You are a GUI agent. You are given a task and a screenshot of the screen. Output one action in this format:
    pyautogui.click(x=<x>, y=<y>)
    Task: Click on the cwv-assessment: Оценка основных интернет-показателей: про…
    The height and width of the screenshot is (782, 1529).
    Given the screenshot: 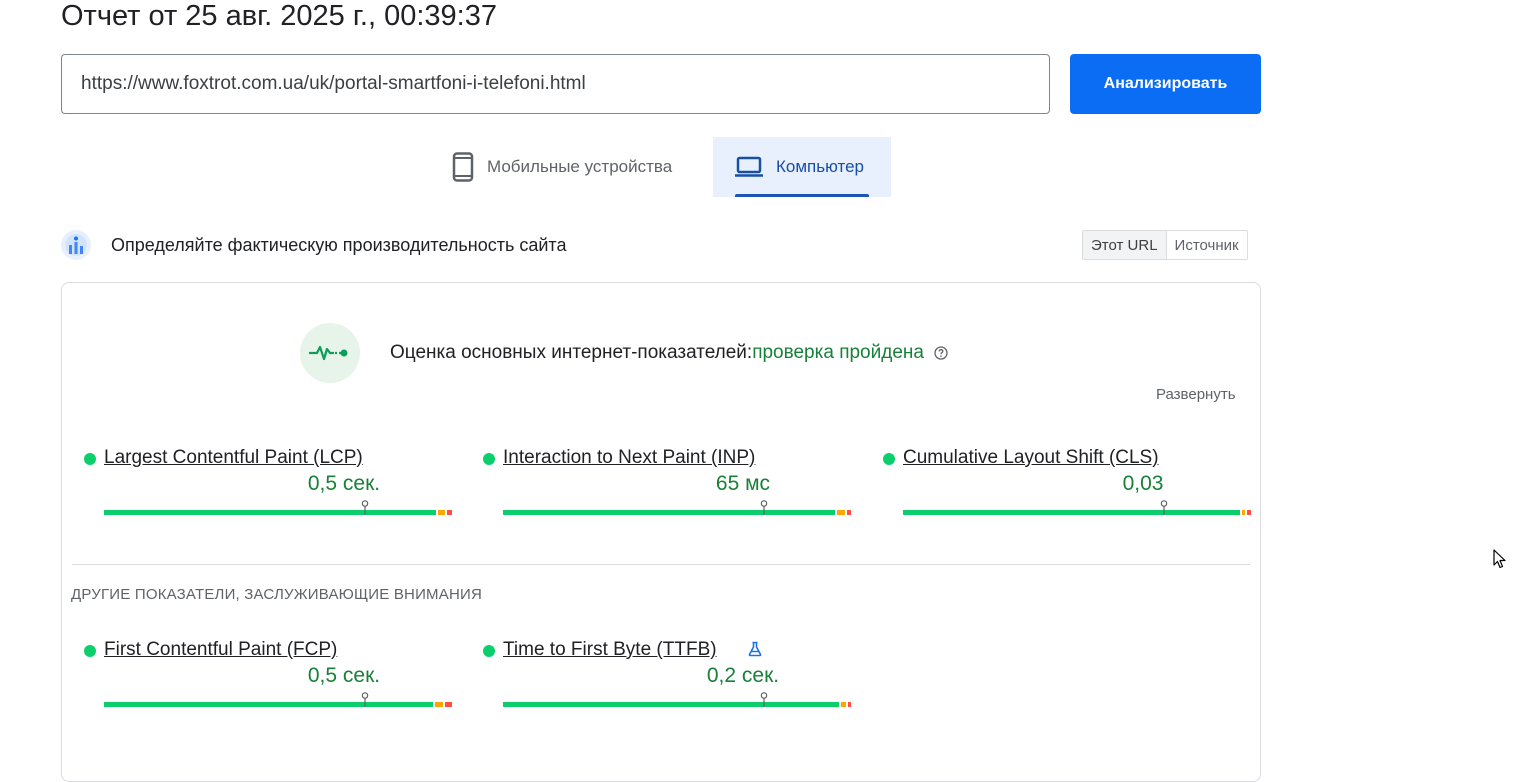 What is the action you would take?
    pyautogui.click(x=669, y=353)
    